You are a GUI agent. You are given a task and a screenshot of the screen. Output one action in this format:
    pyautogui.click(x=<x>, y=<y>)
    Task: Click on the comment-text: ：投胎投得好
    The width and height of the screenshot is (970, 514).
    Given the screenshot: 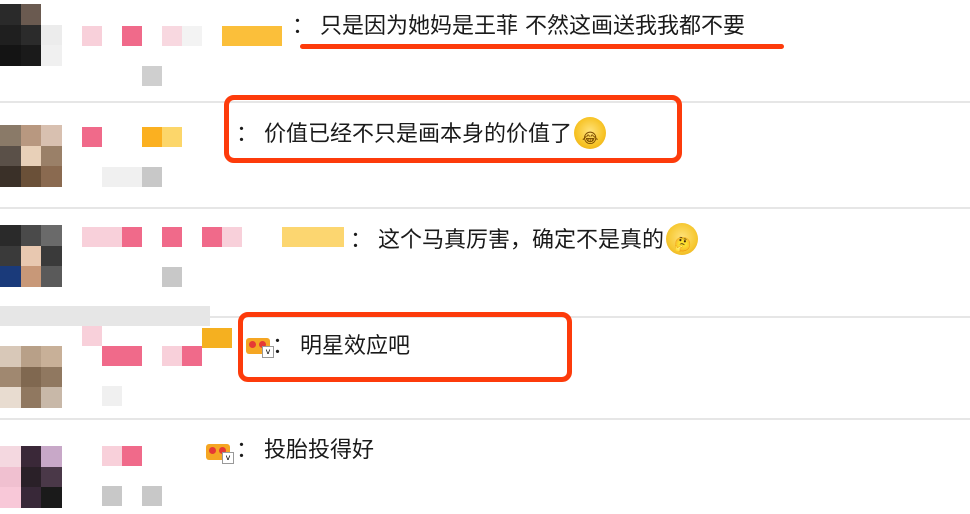 What is the action you would take?
    pyautogui.click(x=305, y=451)
    